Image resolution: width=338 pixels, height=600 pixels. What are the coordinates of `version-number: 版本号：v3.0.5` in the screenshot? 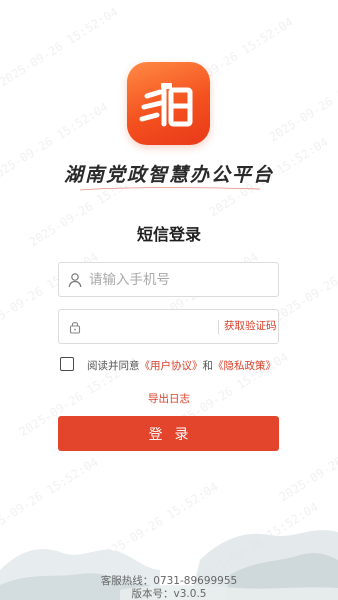 It's located at (169, 594).